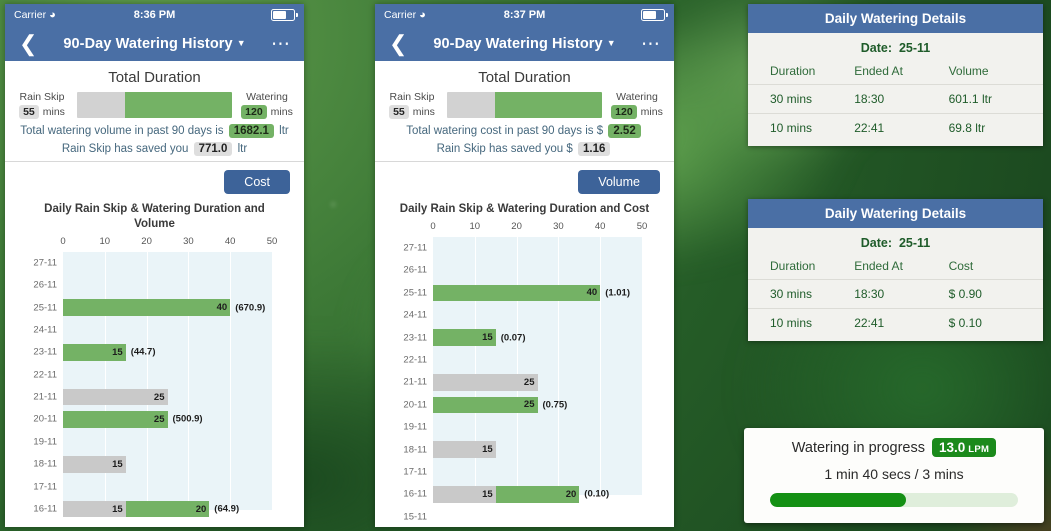  What do you see at coordinates (524, 15) in the screenshot?
I see `status-bar: Carrier ◕ 8:37 PM` at bounding box center [524, 15].